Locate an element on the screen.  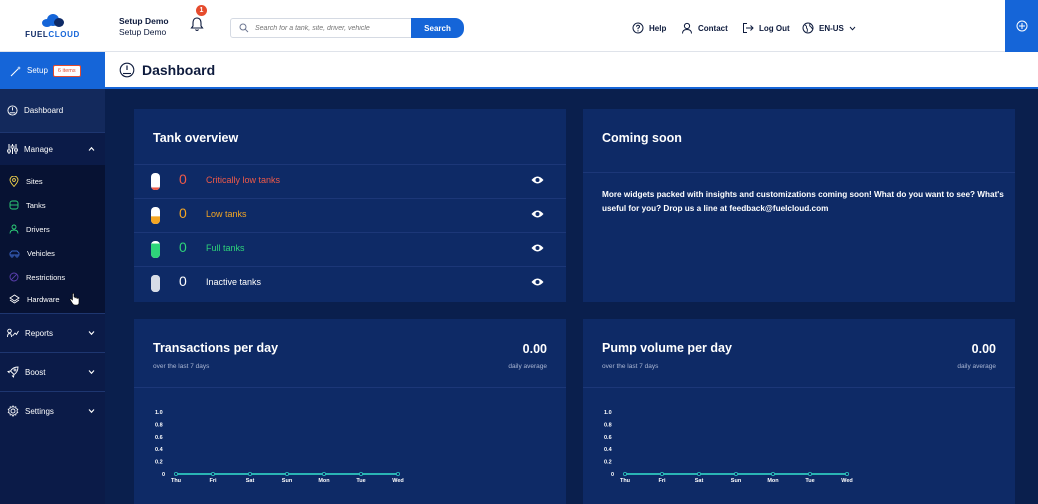
fuelcloud-logo: FUELCLOUD is located at coordinates (52, 26).